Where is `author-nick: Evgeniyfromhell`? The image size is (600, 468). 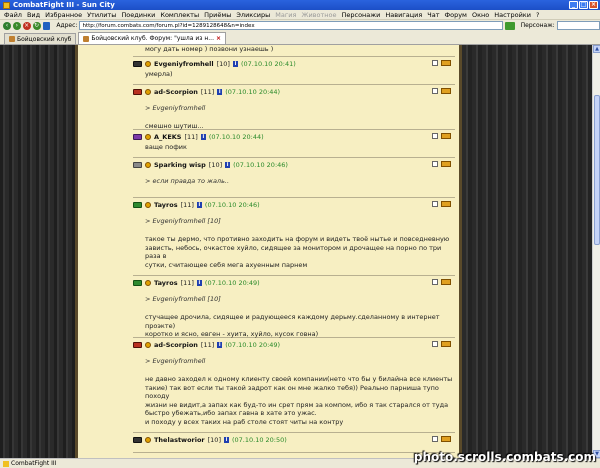 author-nick: Evgeniyfromhell is located at coordinates (184, 64).